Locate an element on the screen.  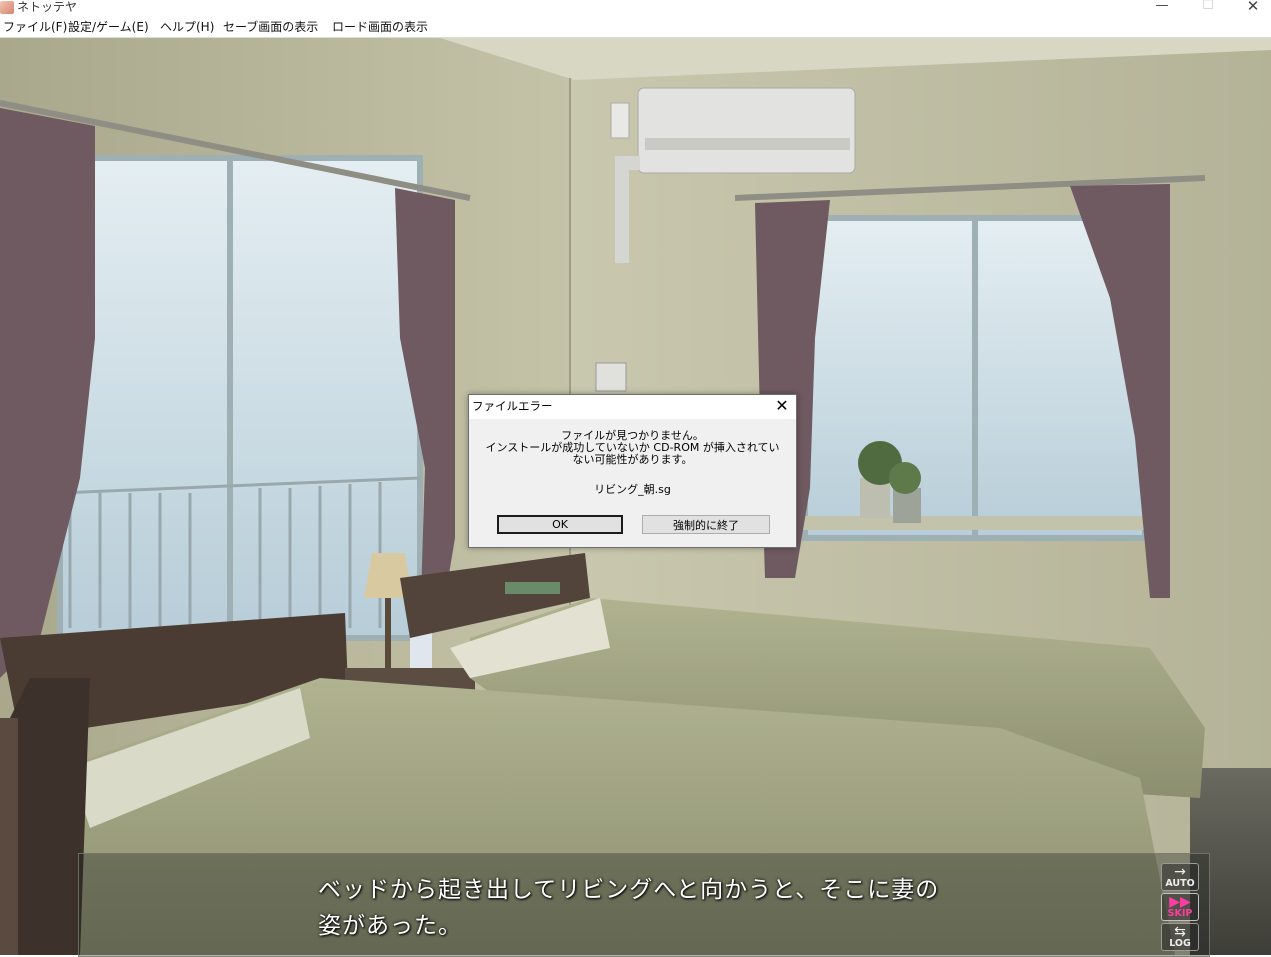
auto-label: AUTO is located at coordinates (1180, 883).